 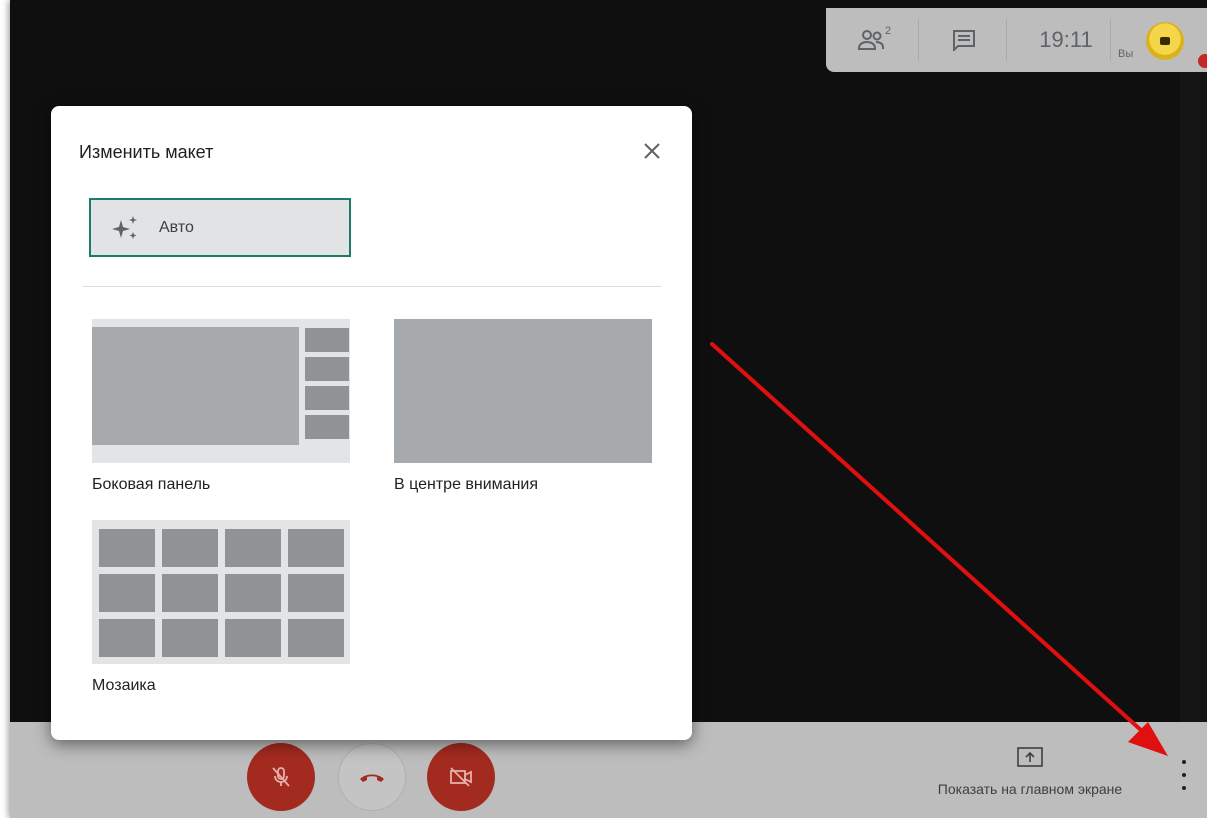 I want to click on sidebar-preview, so click(x=221, y=391).